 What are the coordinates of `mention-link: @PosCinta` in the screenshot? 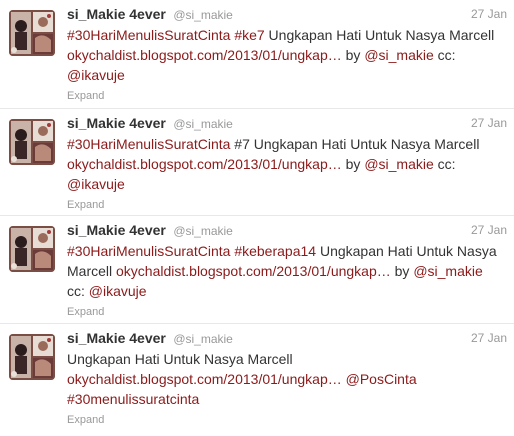 It's located at (381, 379).